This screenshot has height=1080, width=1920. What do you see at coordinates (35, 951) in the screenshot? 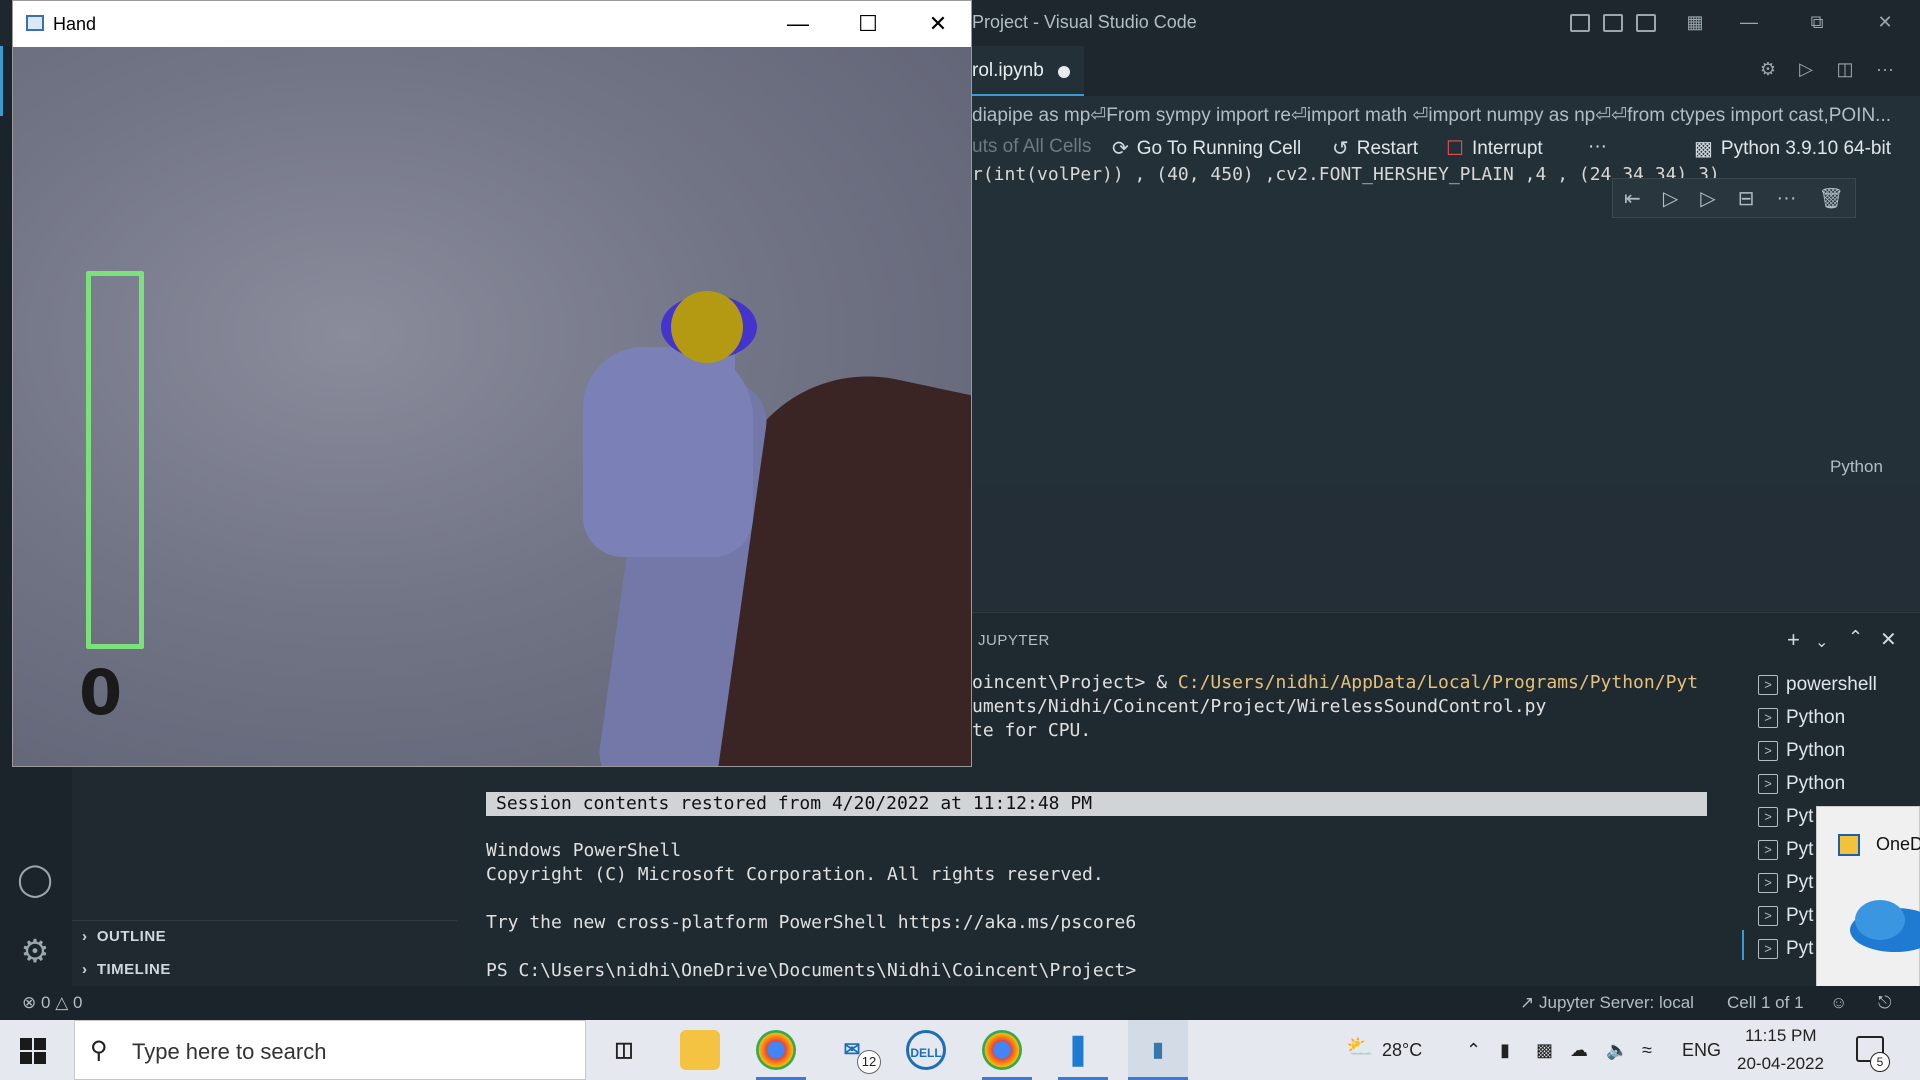
I see `settings-gear-icon: ⚙` at bounding box center [35, 951].